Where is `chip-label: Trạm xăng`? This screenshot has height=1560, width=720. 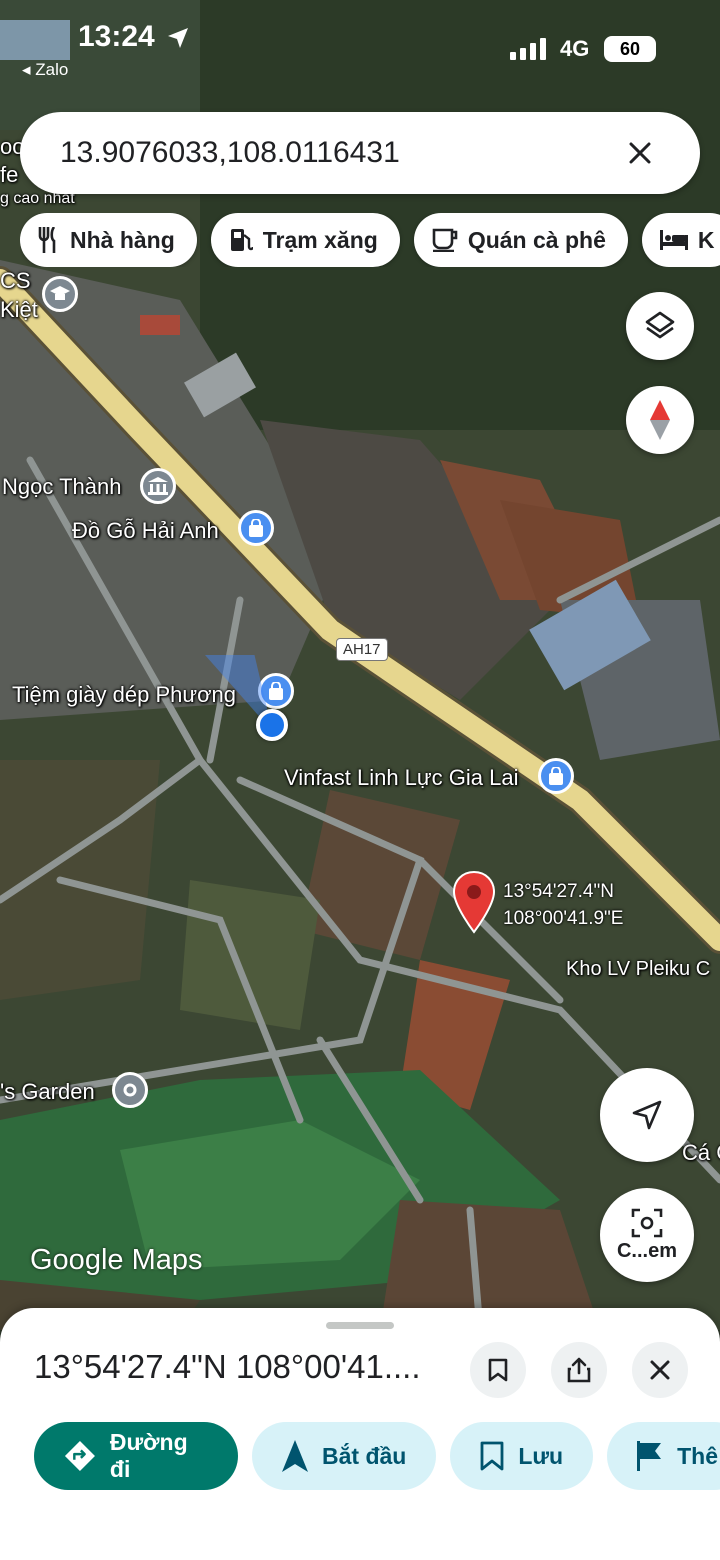 chip-label: Trạm xăng is located at coordinates (320, 239).